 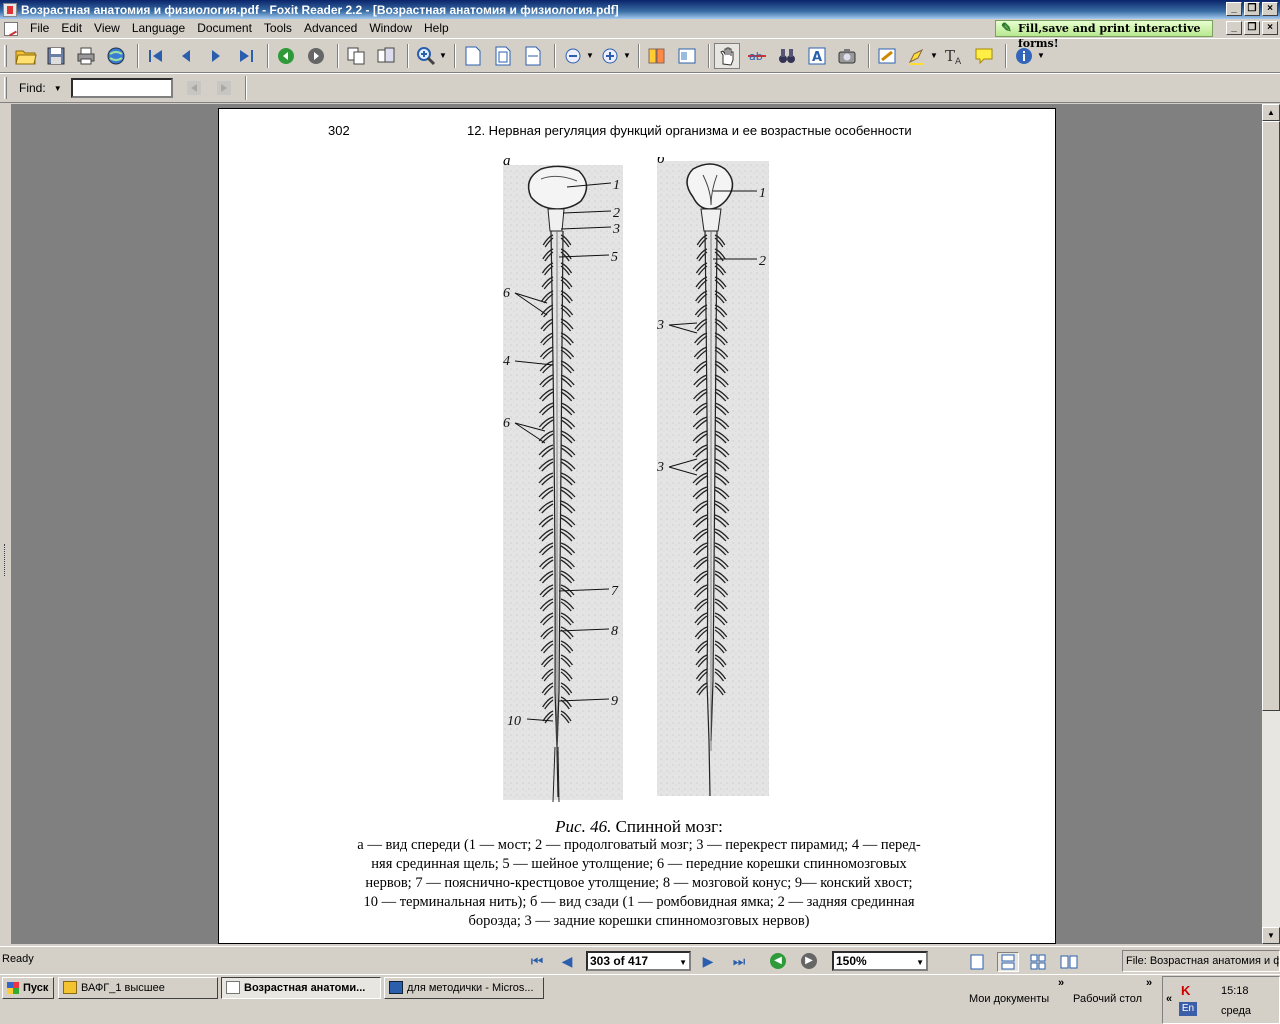 I want to click on snapshot-button, so click(x=847, y=56).